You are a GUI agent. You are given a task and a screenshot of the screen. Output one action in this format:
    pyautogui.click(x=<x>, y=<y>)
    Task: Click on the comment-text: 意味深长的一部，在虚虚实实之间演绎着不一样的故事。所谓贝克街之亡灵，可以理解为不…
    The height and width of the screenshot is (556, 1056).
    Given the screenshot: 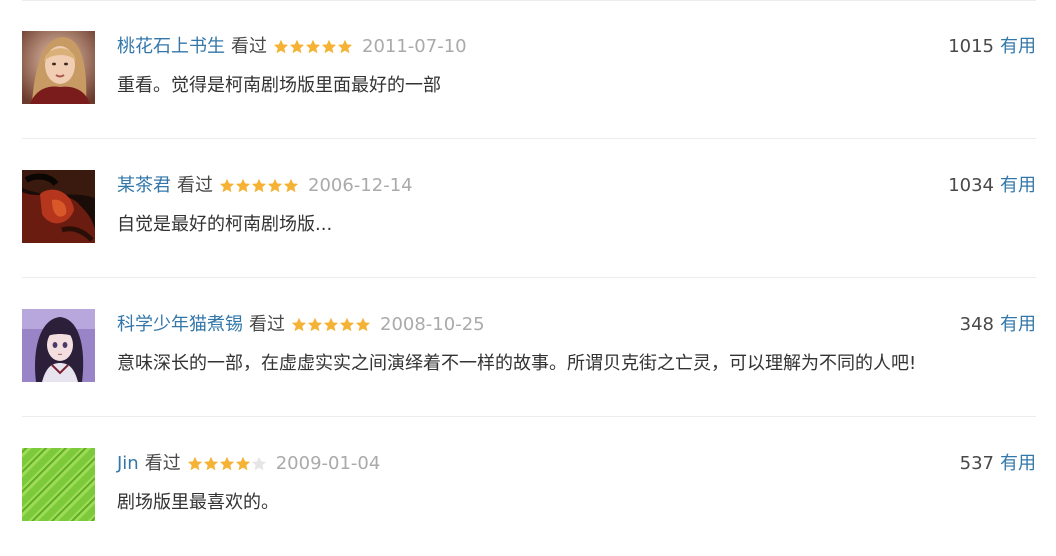 What is the action you would take?
    pyautogui.click(x=517, y=363)
    